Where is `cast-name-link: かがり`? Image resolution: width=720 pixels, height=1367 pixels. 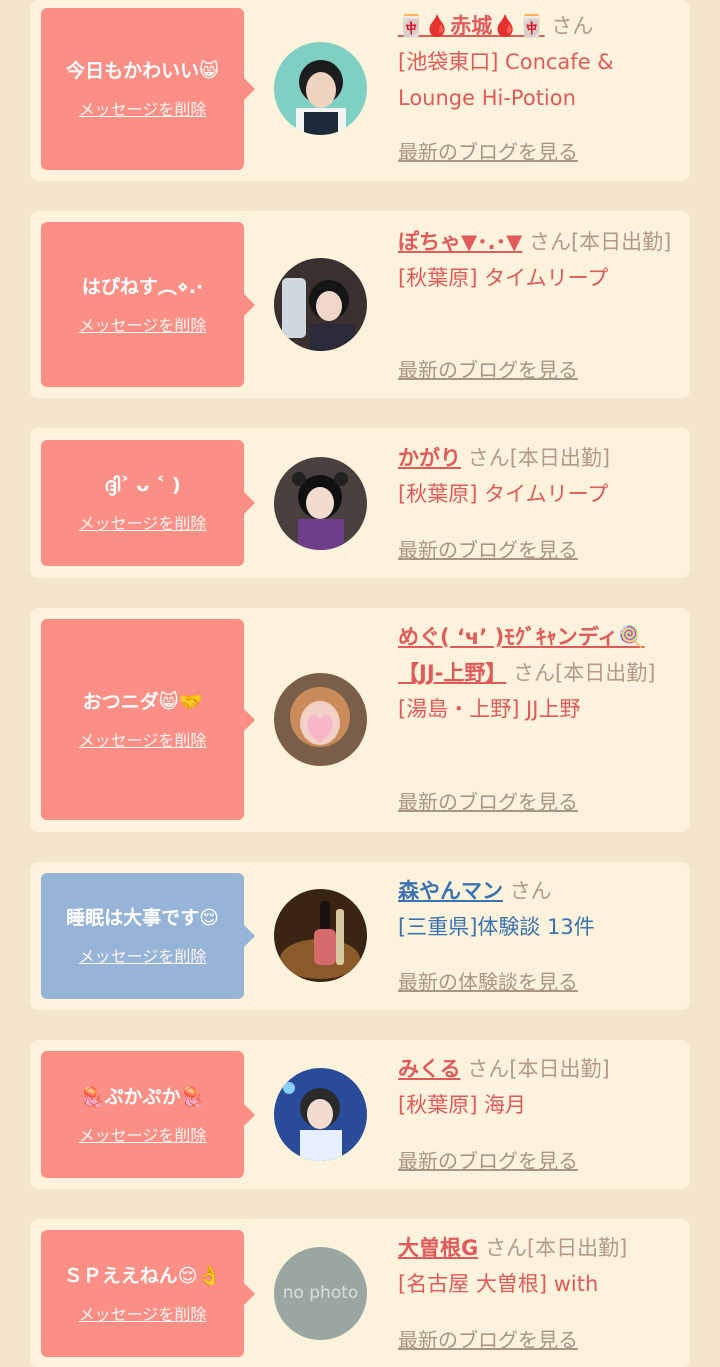 cast-name-link: かがり is located at coordinates (429, 458).